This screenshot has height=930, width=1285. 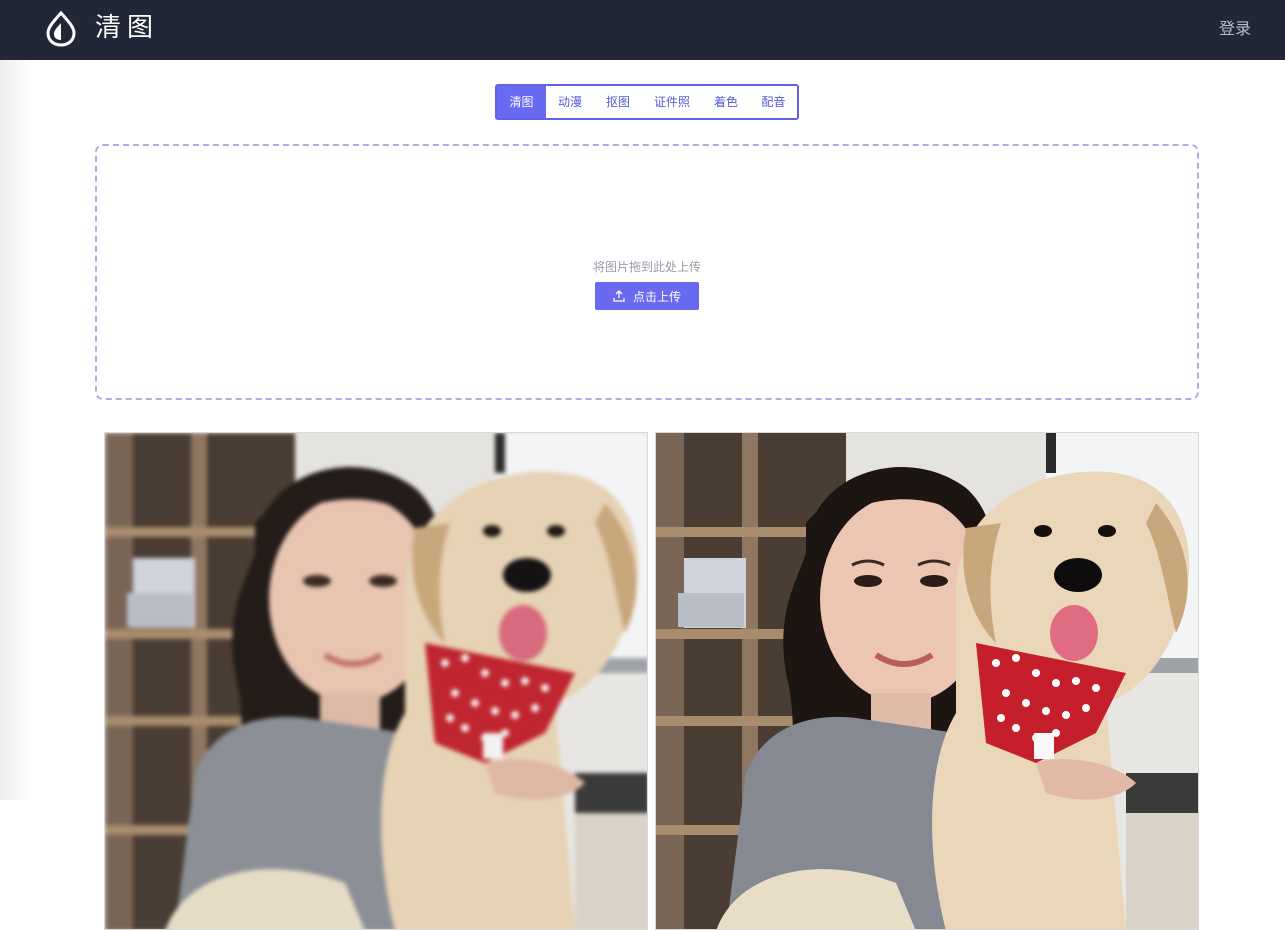 What do you see at coordinates (656, 296) in the screenshot?
I see `upload-button-label: 点击上传` at bounding box center [656, 296].